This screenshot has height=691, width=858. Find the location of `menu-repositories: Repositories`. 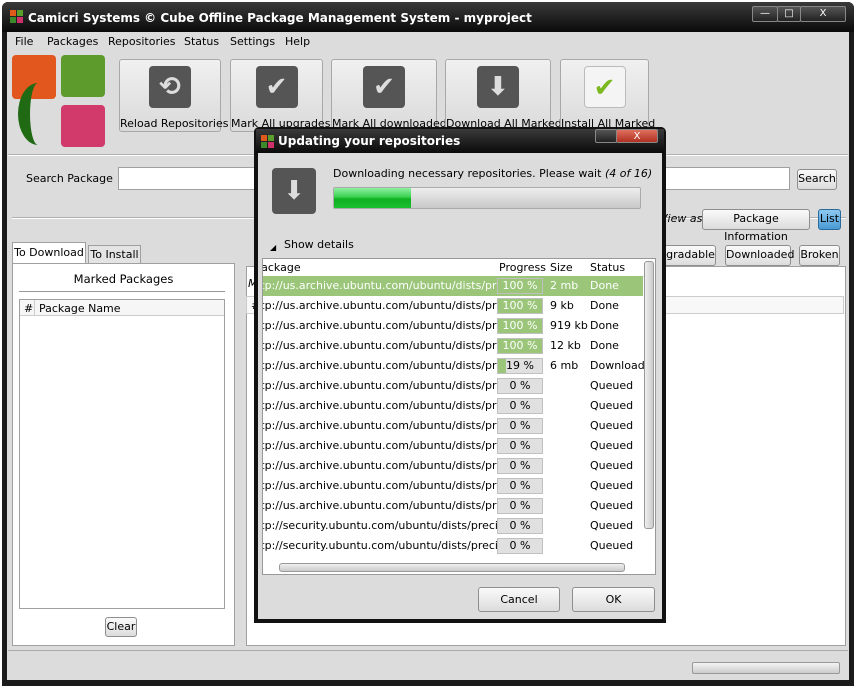

menu-repositories: Repositories is located at coordinates (142, 41).